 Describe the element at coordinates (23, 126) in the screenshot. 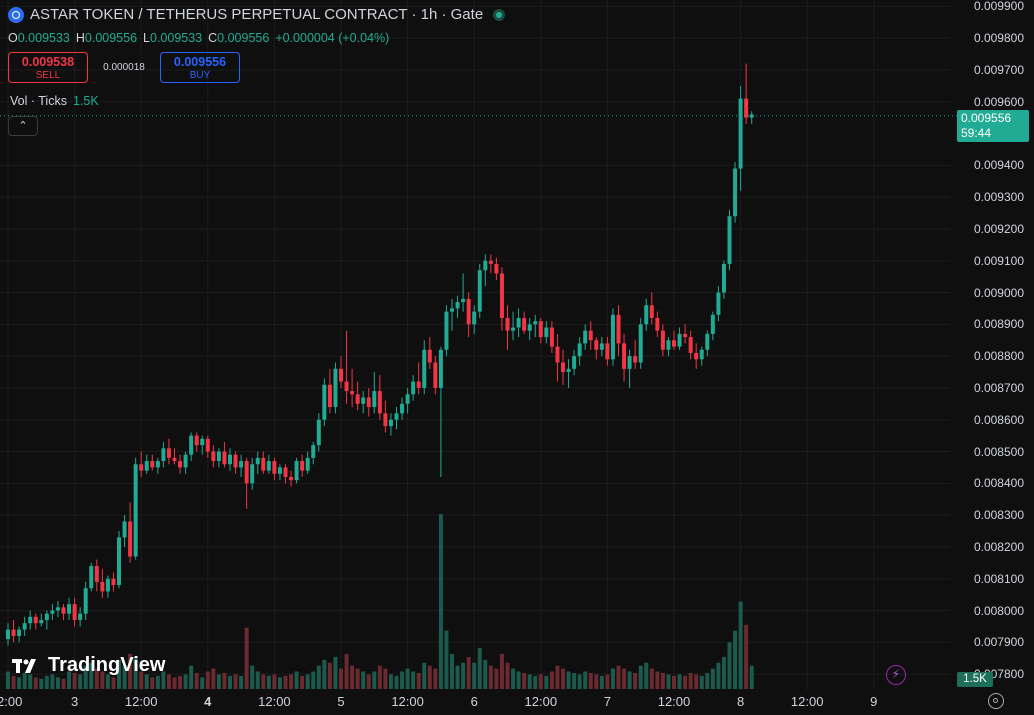

I see `collapse-legend-button: ⌃` at that location.